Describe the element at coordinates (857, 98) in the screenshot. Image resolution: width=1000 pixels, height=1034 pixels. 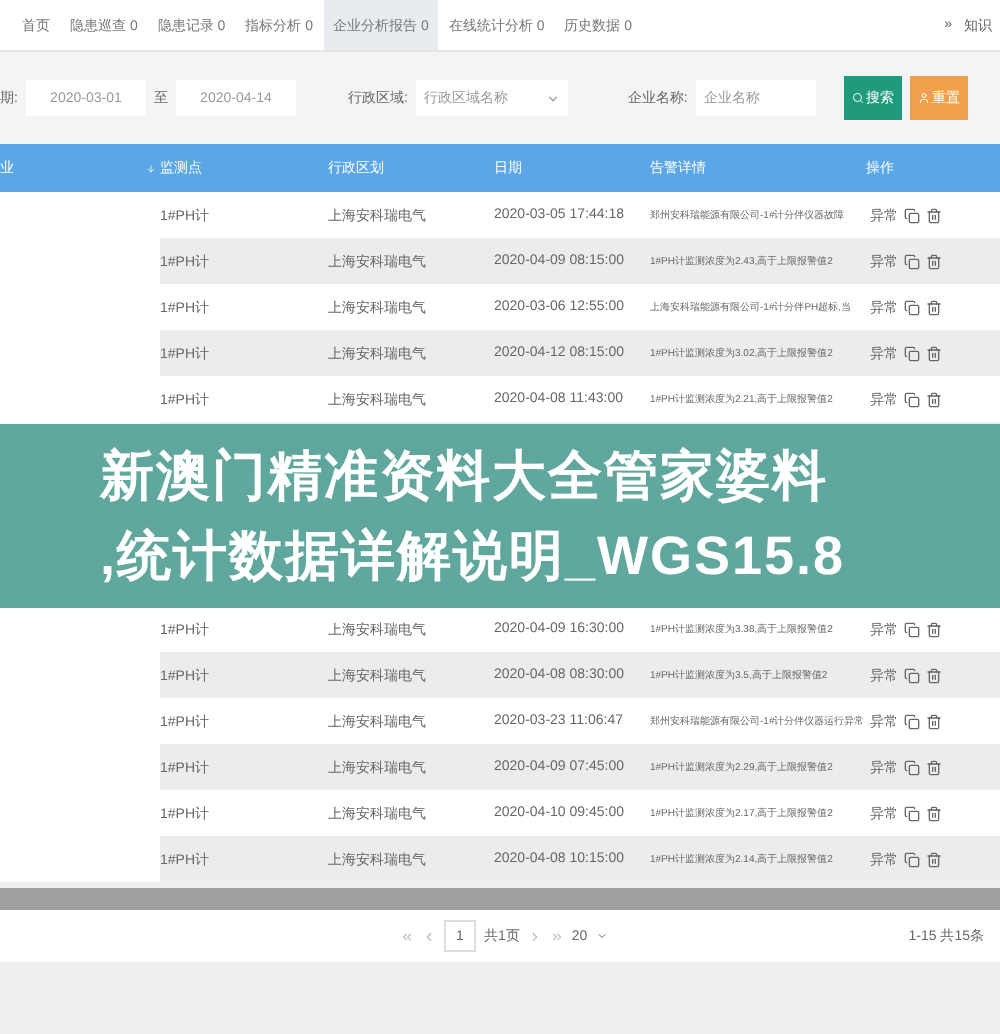
I see `search-icon` at that location.